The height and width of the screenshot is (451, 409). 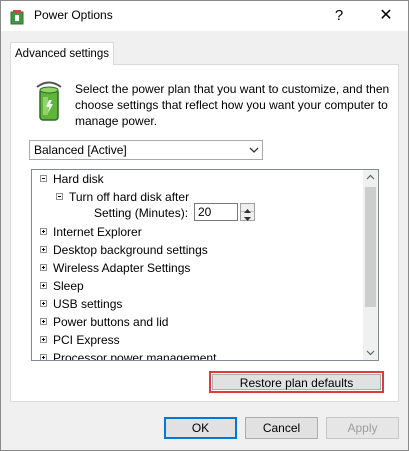 I want to click on spin-up-button, so click(x=247, y=208).